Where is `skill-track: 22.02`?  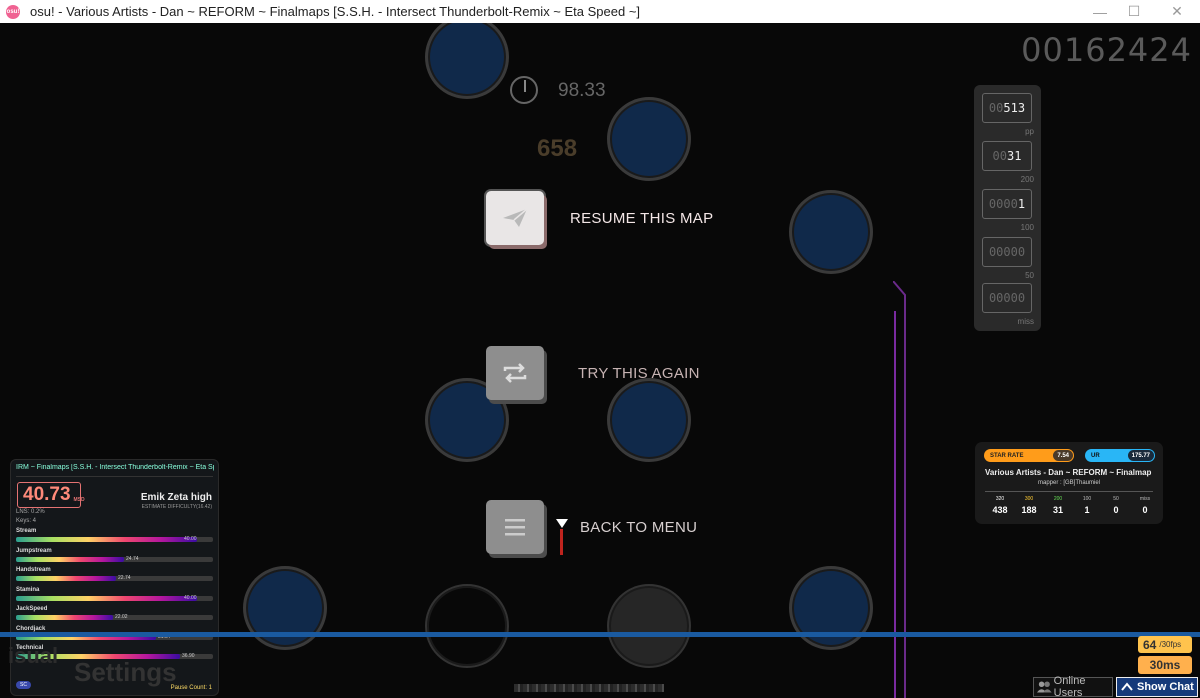
skill-track: 22.02 is located at coordinates (114, 617).